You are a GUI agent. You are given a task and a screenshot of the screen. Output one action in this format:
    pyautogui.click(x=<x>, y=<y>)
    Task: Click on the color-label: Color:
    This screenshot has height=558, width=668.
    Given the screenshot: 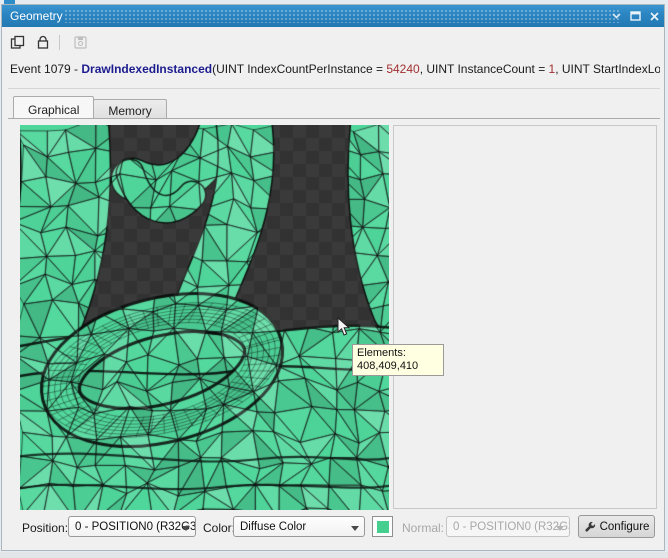 What is the action you would take?
    pyautogui.click(x=219, y=528)
    